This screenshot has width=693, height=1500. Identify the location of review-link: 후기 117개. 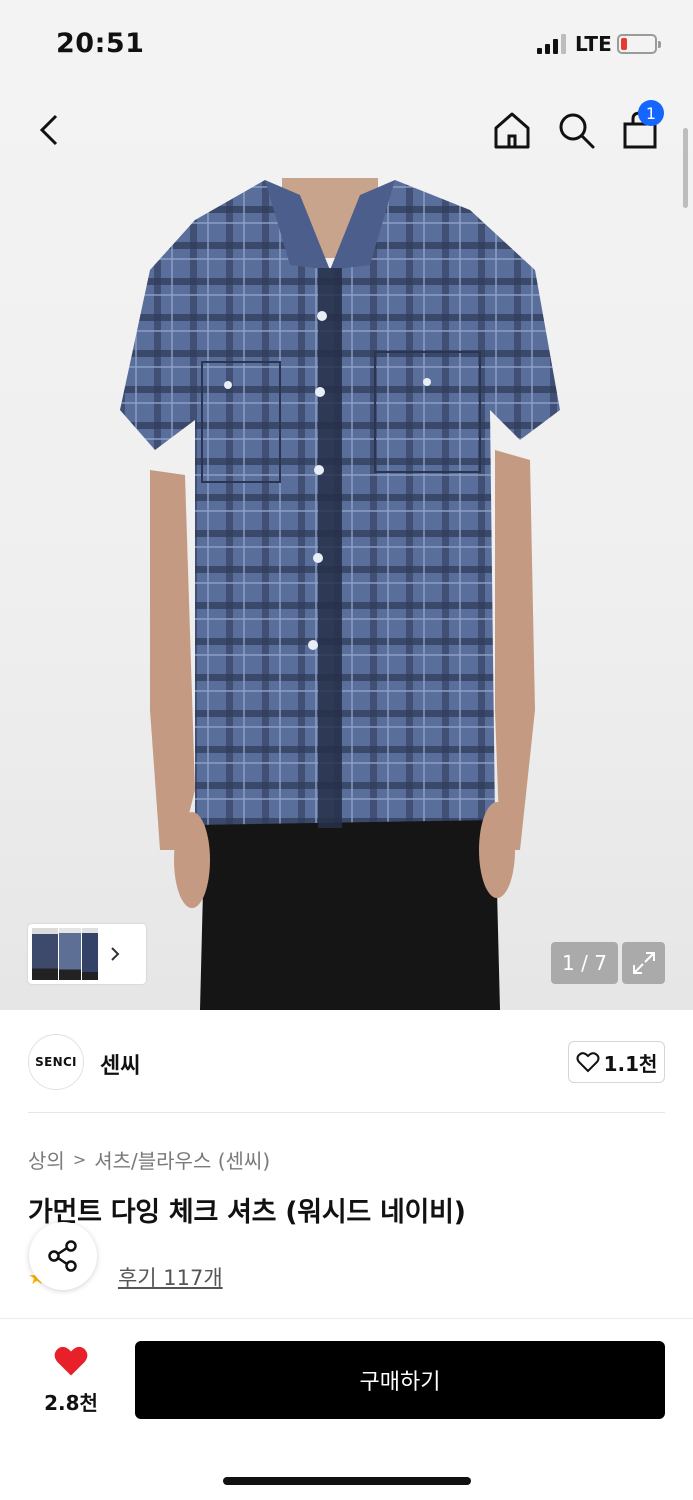
(170, 1277).